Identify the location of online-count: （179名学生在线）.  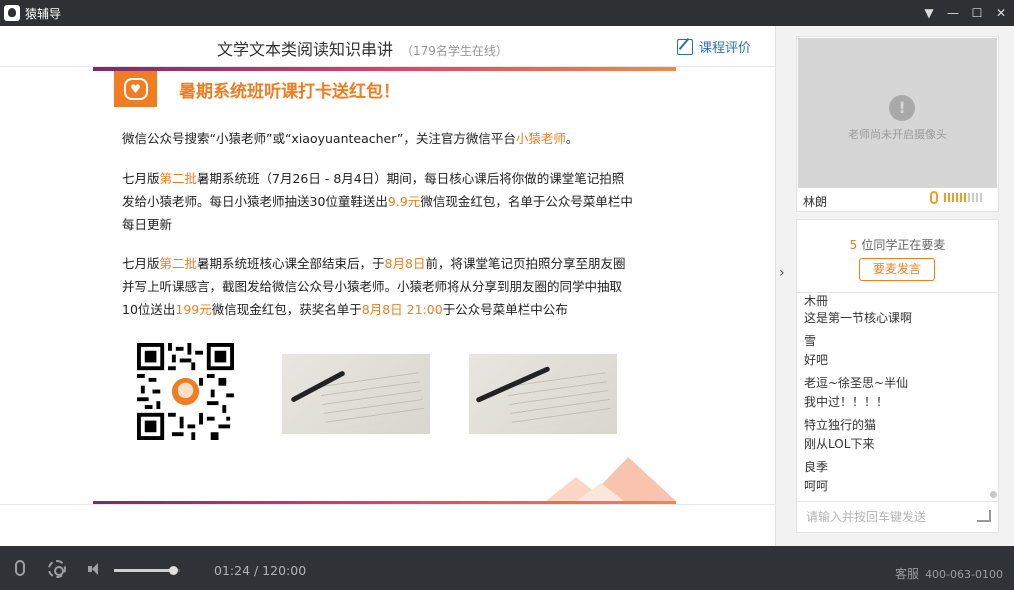
(454, 51).